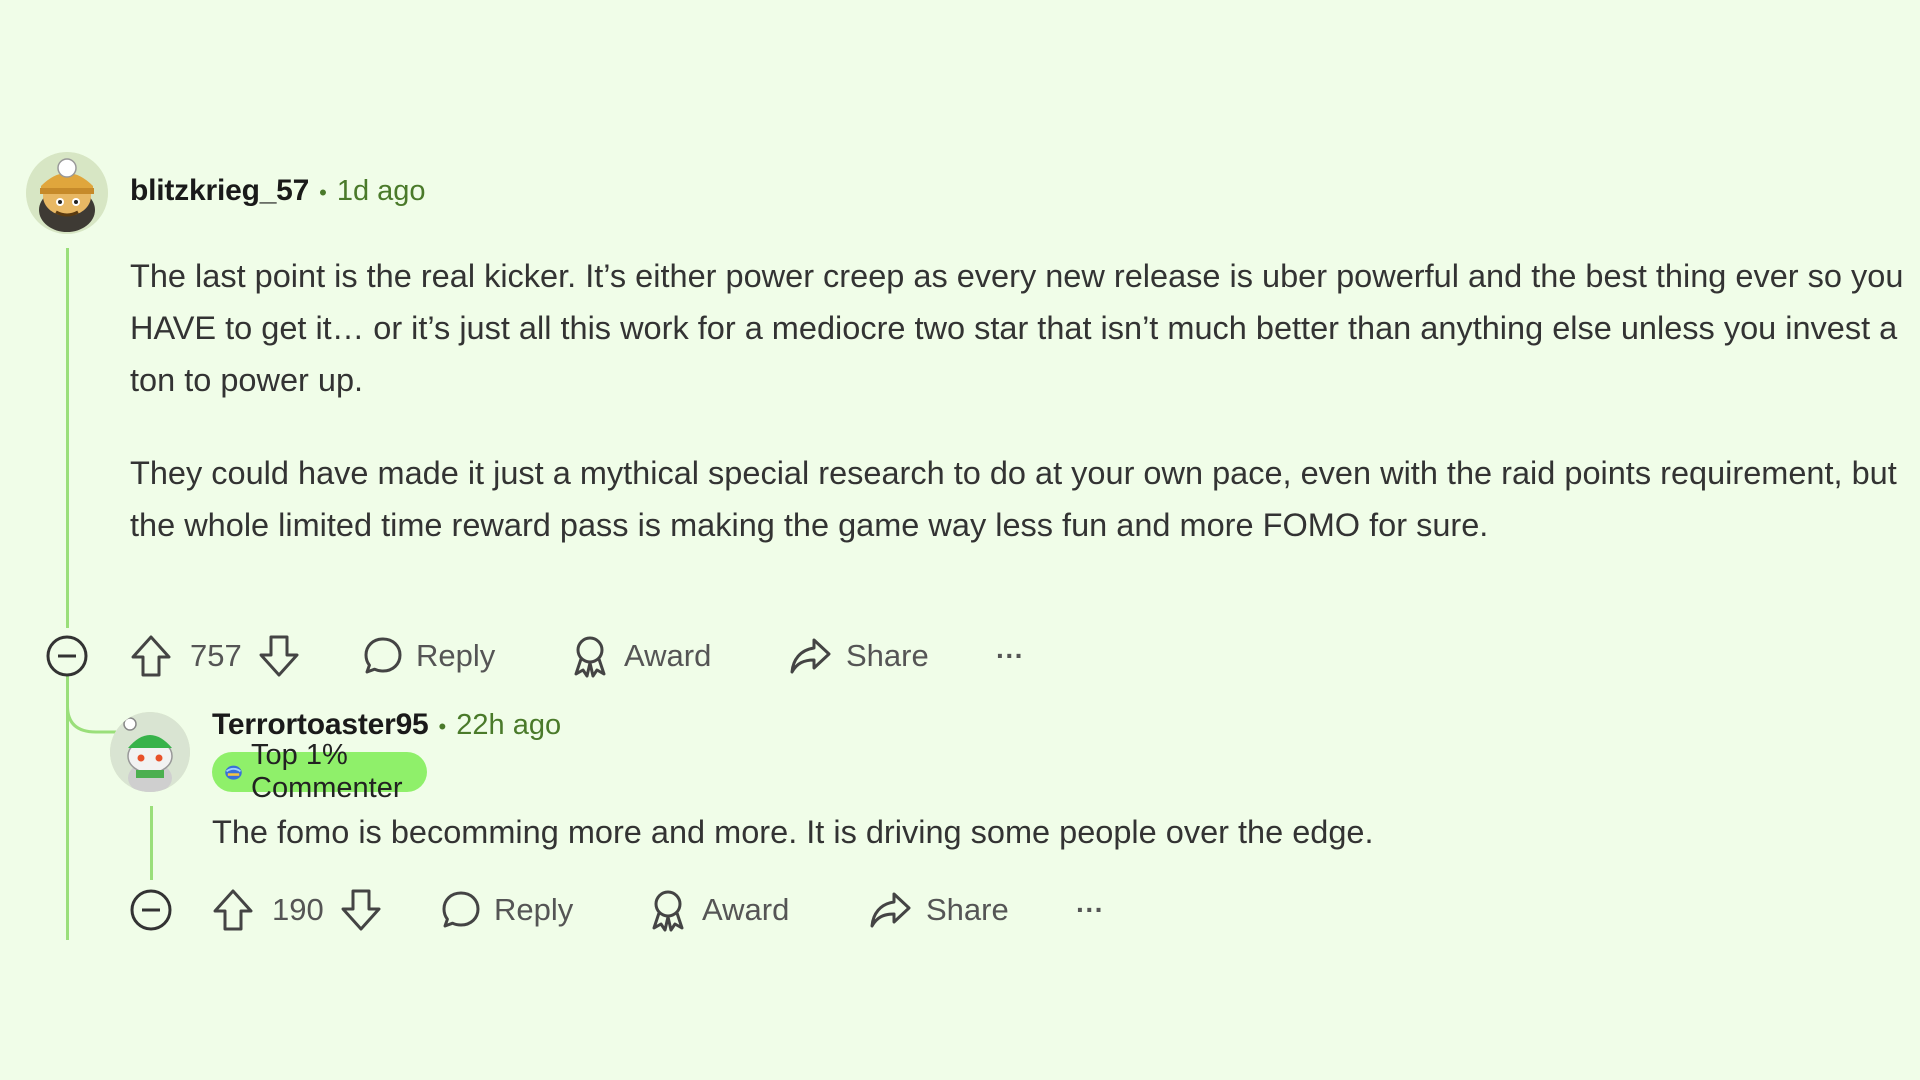 This screenshot has width=1920, height=1080. What do you see at coordinates (151, 843) in the screenshot?
I see `thread-line-reply` at bounding box center [151, 843].